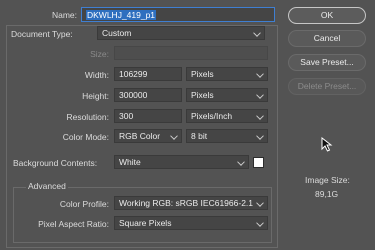 This screenshot has height=250, width=375. Describe the element at coordinates (327, 15) in the screenshot. I see `ok-button: OK` at that location.